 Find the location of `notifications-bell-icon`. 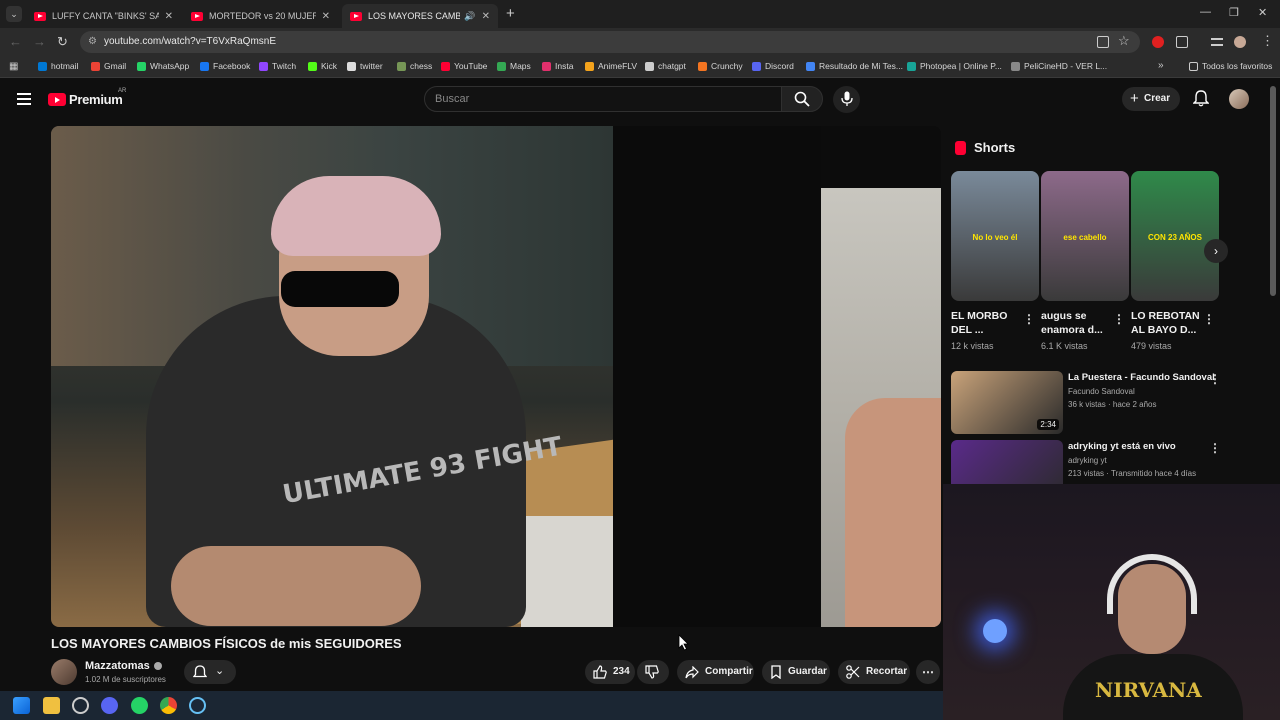

notifications-bell-icon is located at coordinates (1201, 98).